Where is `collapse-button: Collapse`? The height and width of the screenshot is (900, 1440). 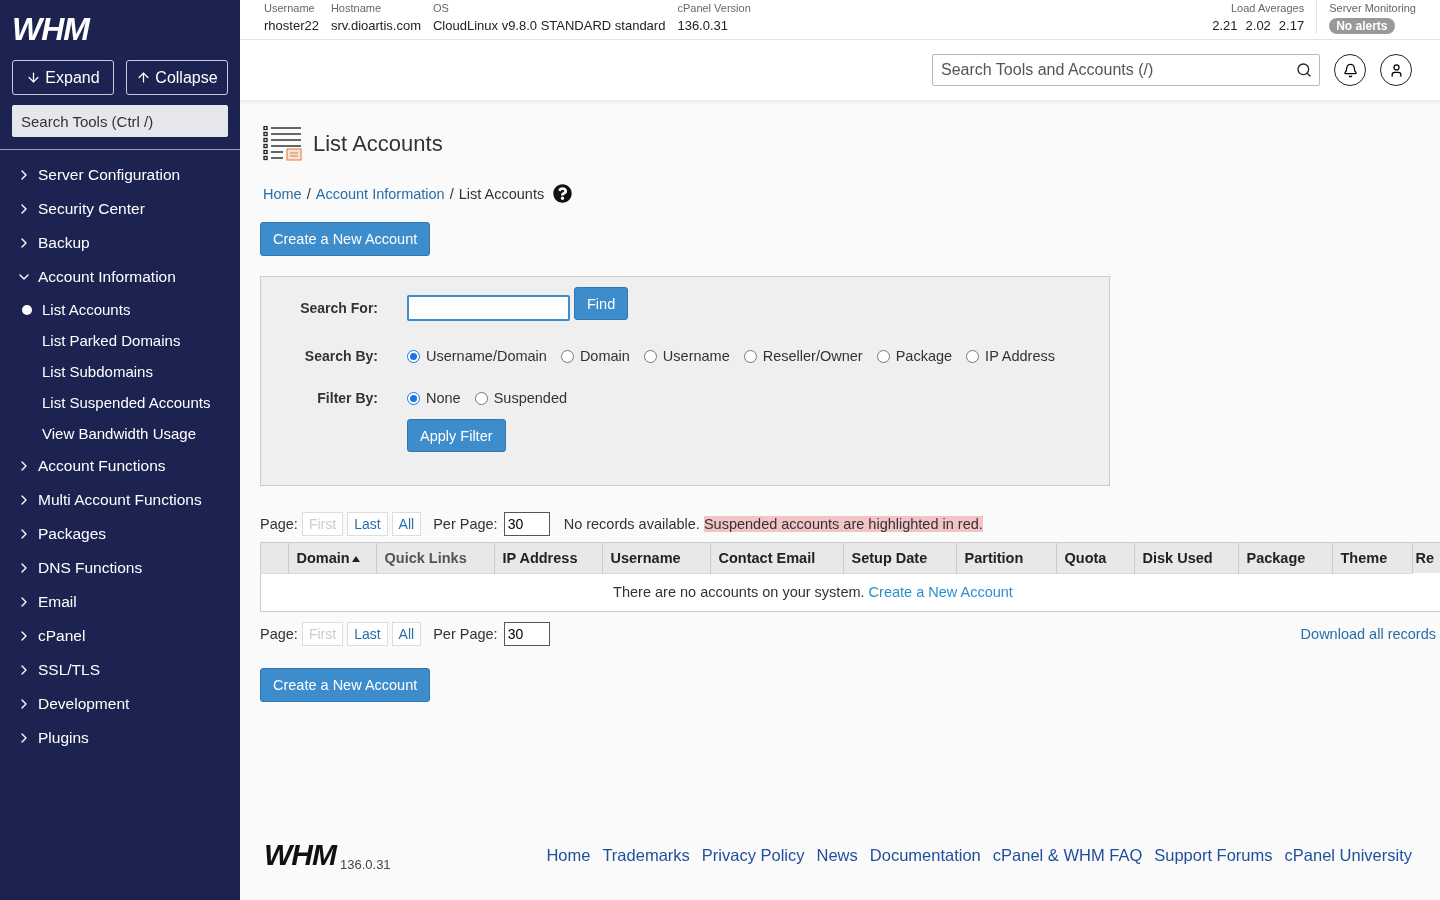
collapse-button: Collapse is located at coordinates (177, 77).